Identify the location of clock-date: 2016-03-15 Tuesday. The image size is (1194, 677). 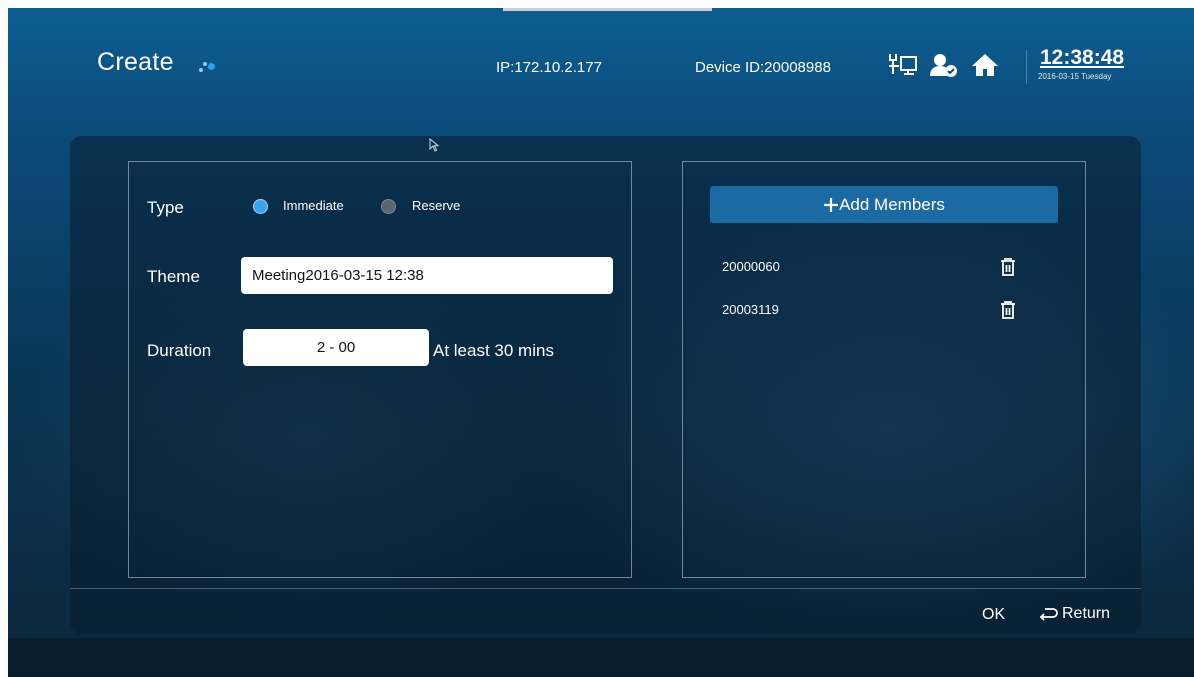
(1075, 76).